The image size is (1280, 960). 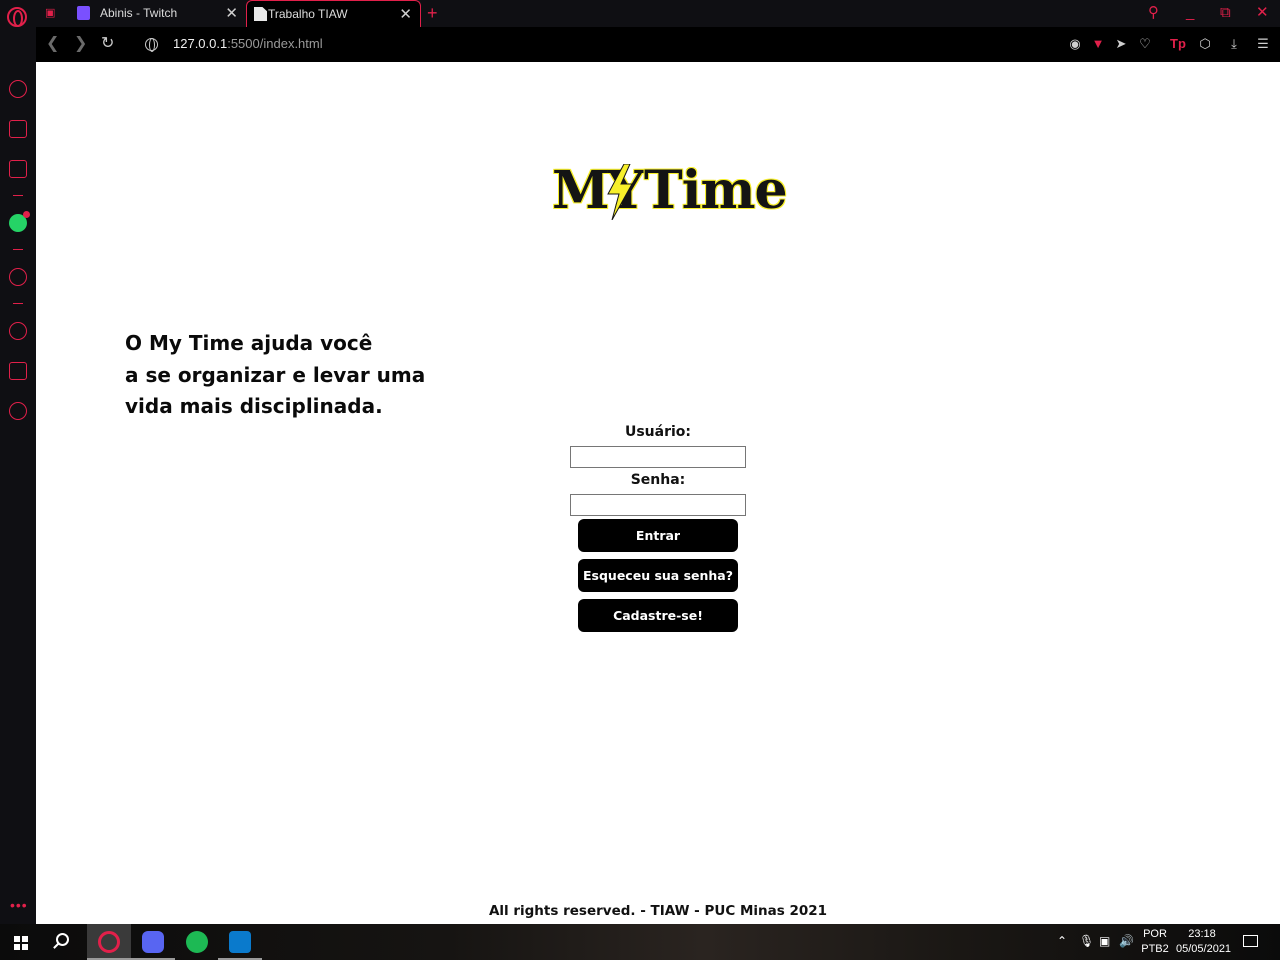 I want to click on url-host: 127.0.0.1, so click(x=200, y=43).